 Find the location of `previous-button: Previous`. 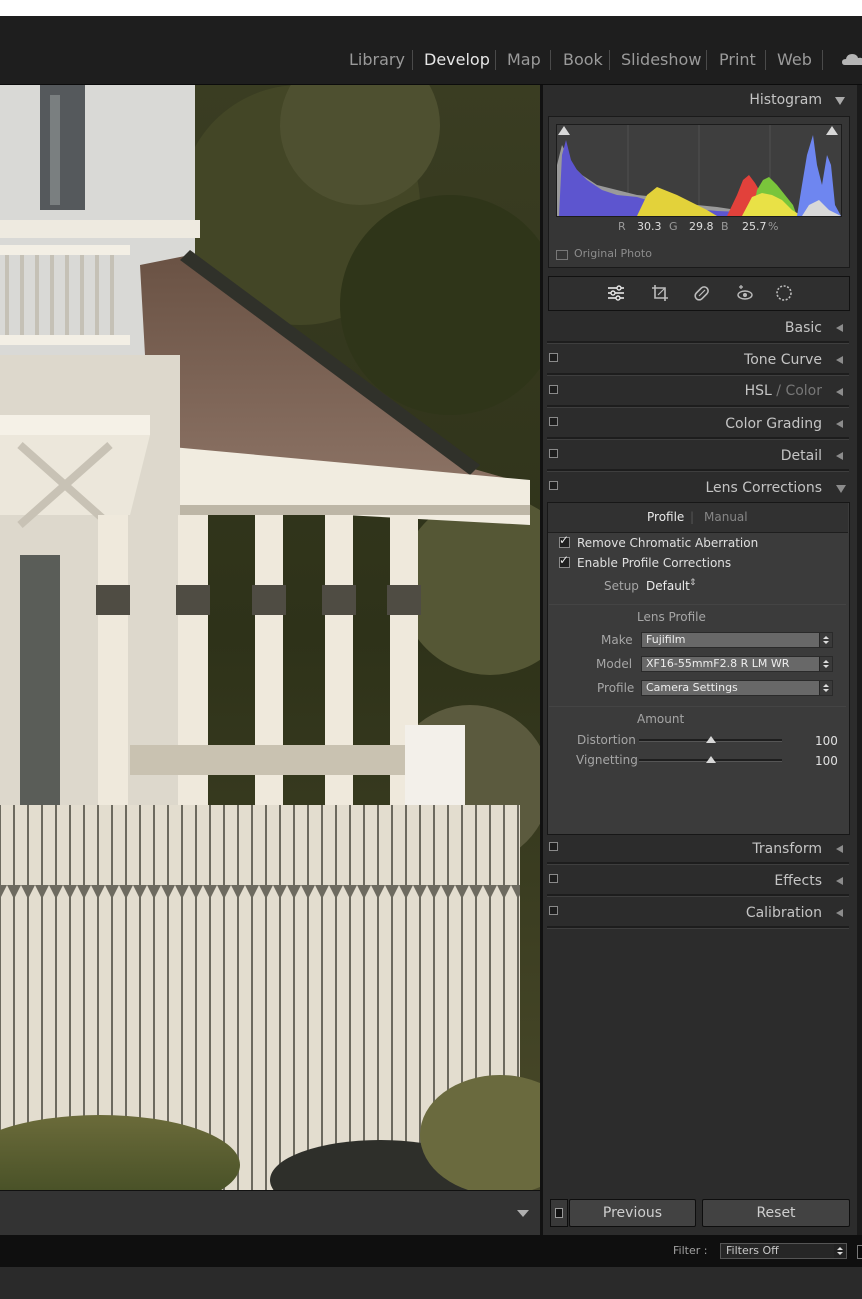

previous-button: Previous is located at coordinates (632, 1213).